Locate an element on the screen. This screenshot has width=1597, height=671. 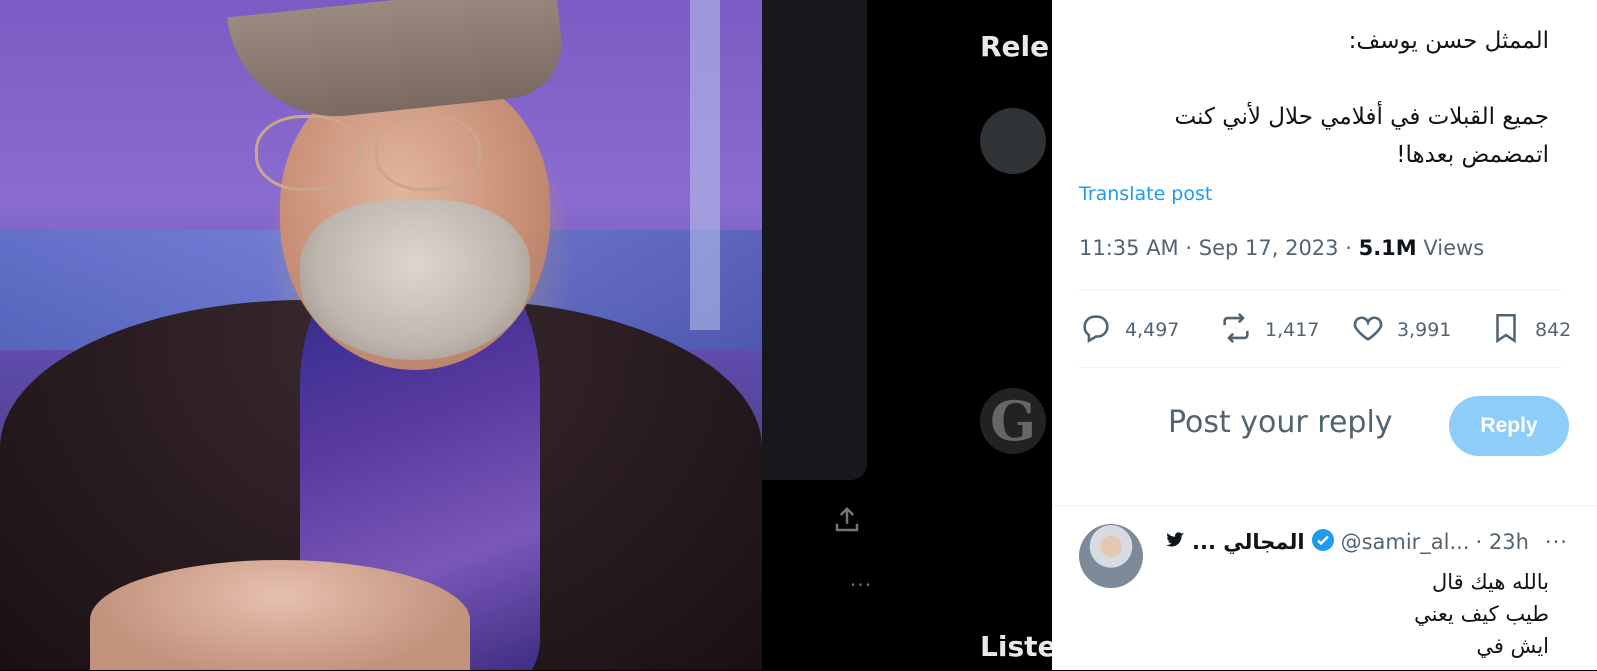
heart-icon is located at coordinates (1368, 330).